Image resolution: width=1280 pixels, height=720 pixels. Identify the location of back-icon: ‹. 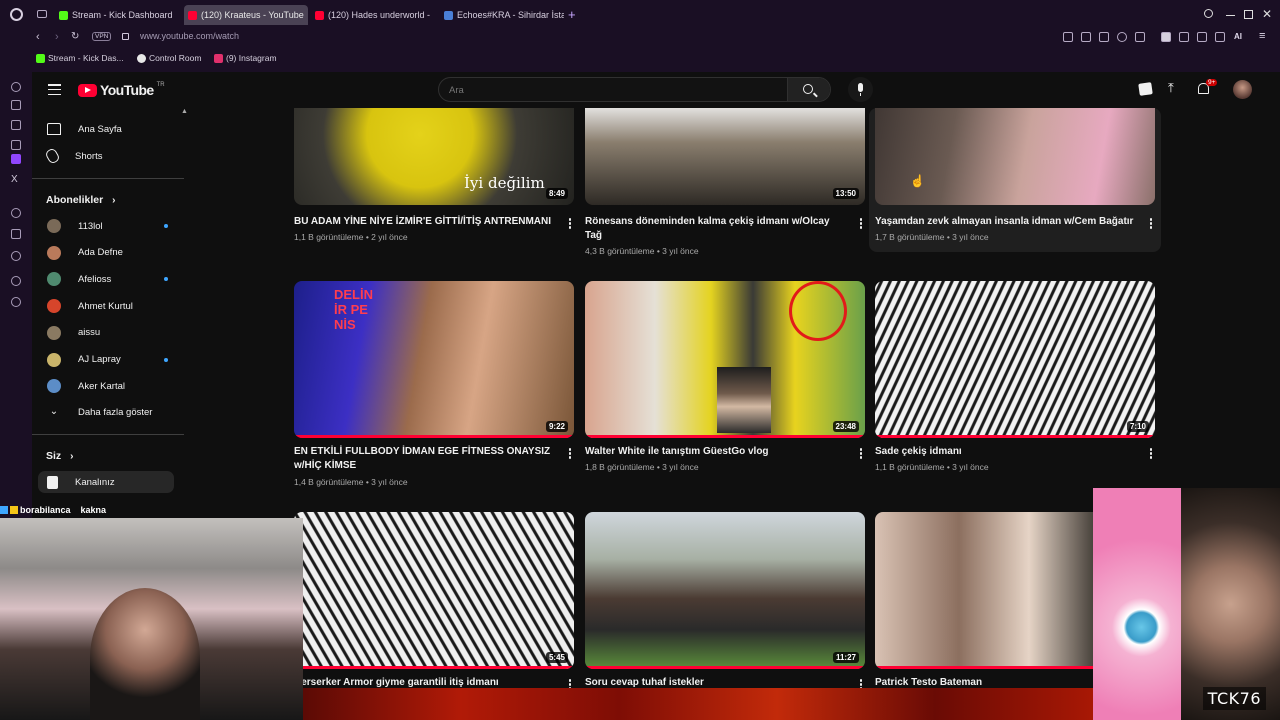
(38, 37).